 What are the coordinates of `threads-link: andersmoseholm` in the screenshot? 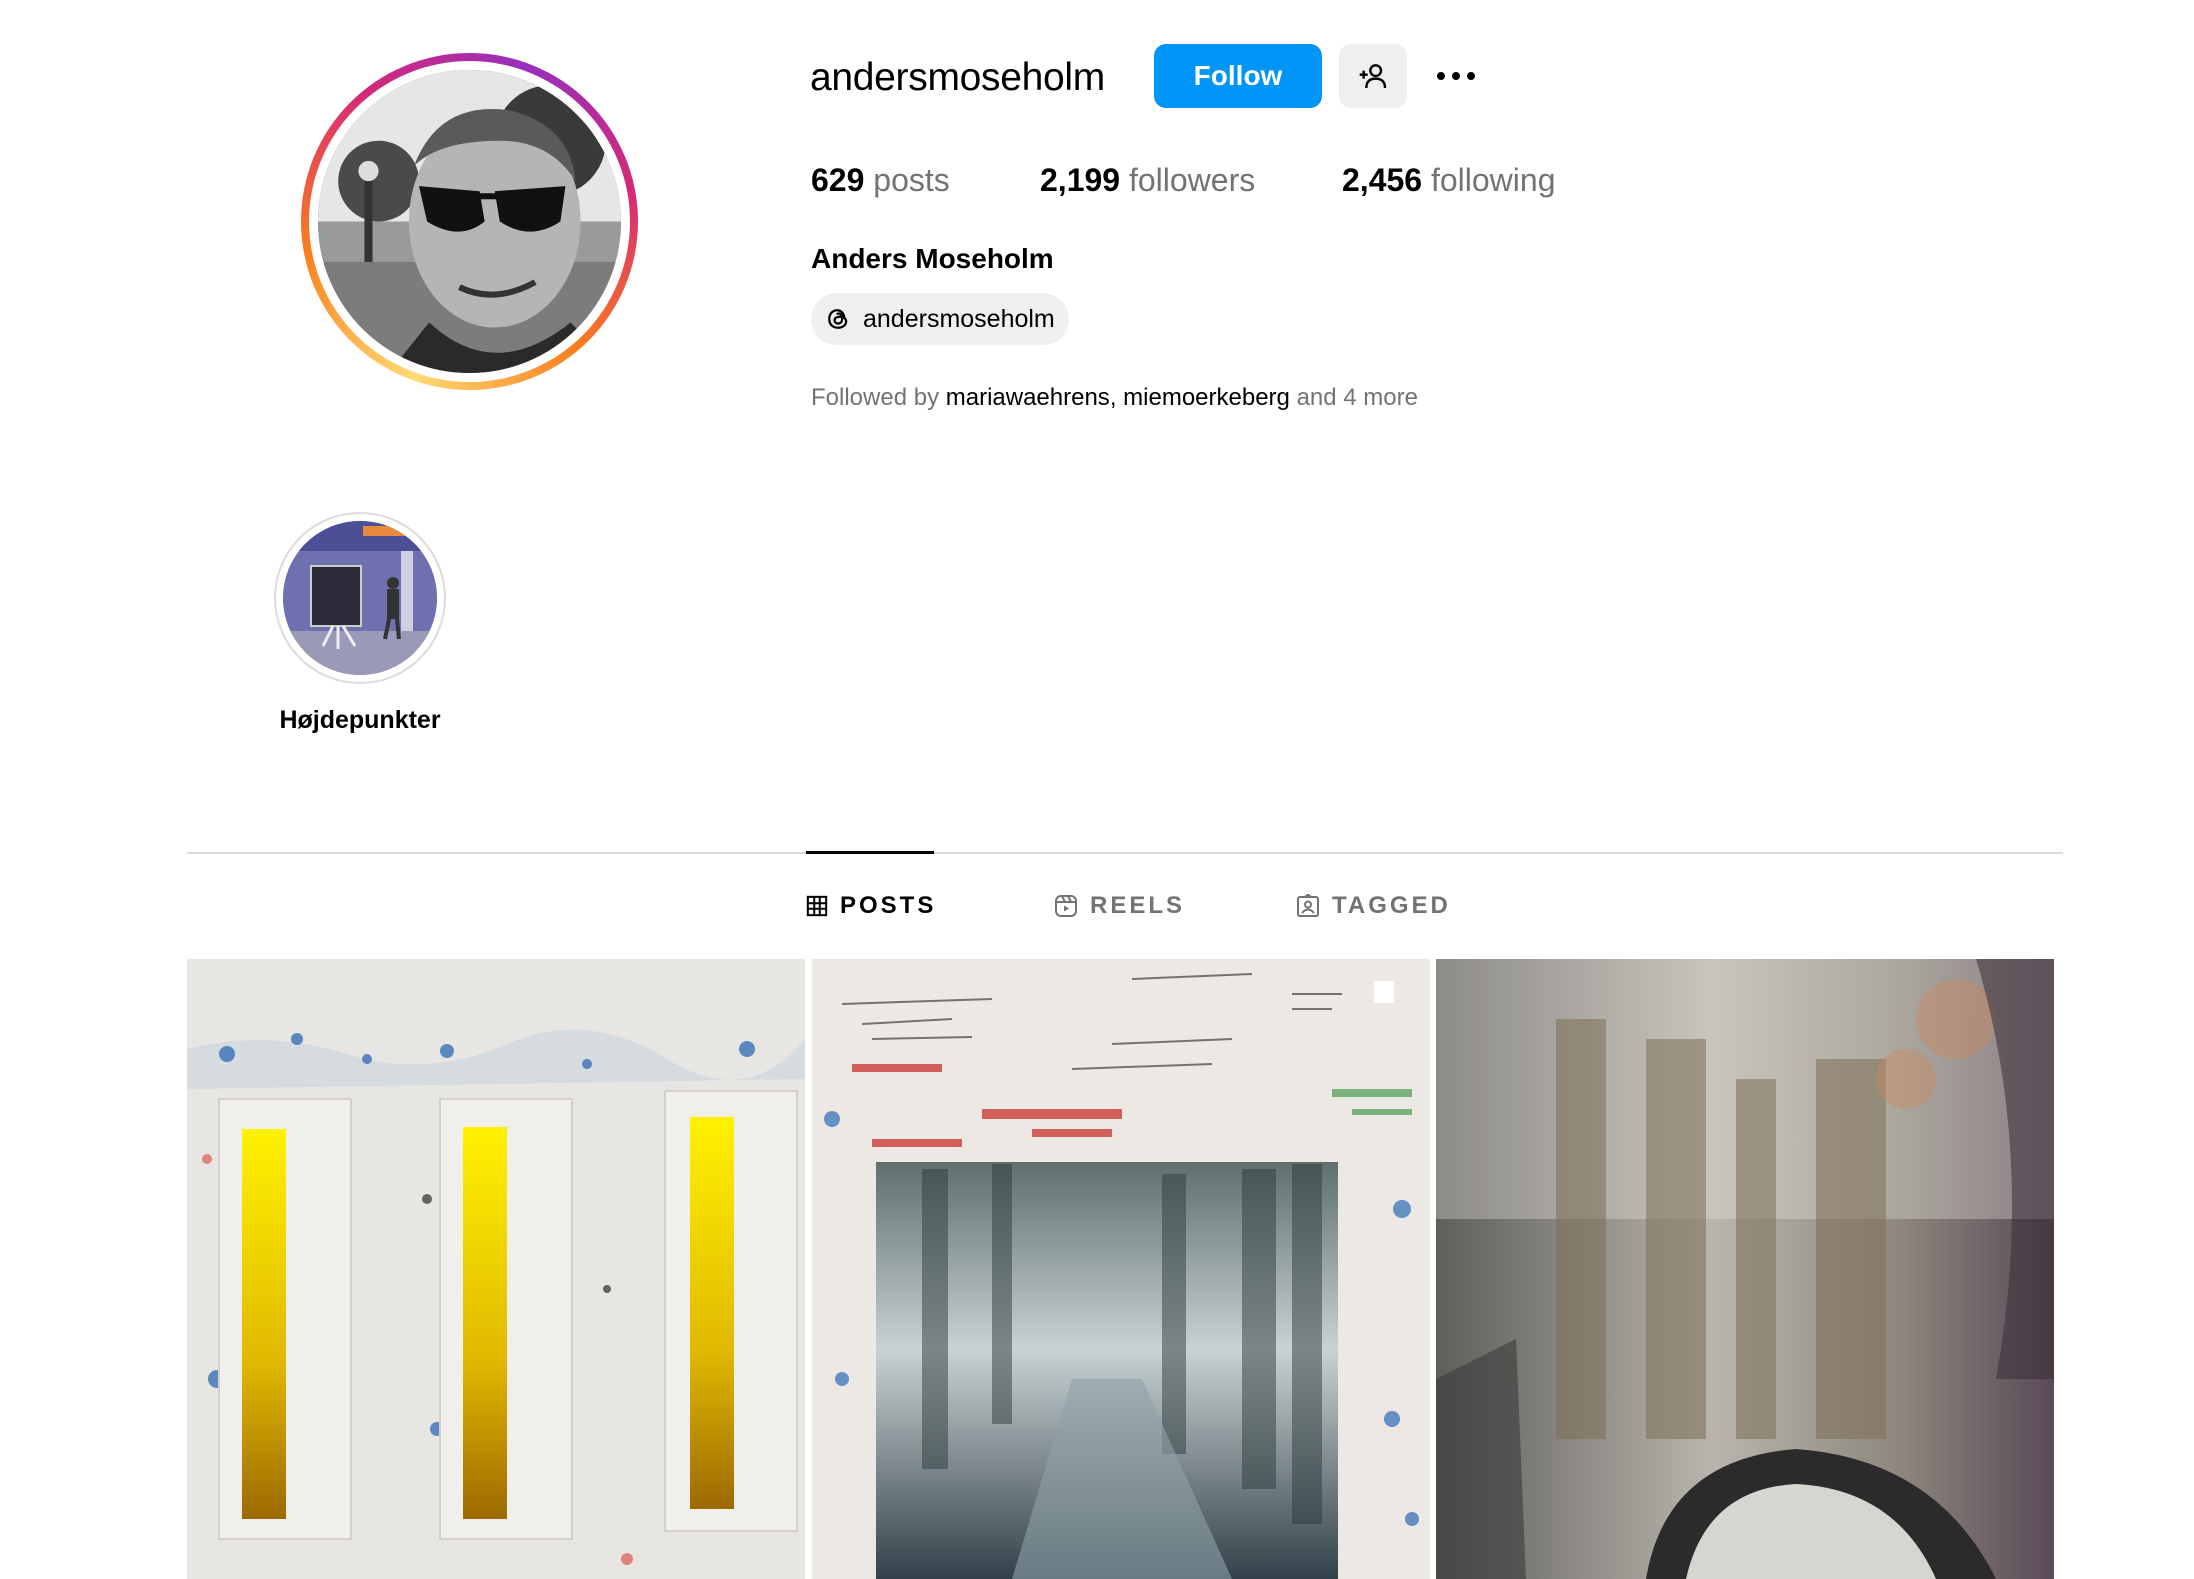 It's located at (940, 319).